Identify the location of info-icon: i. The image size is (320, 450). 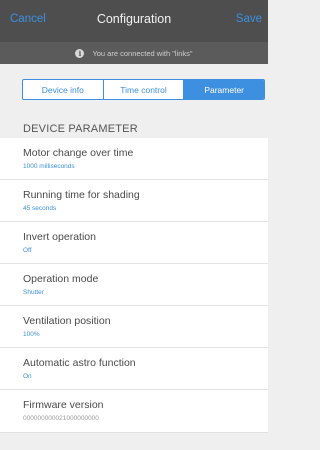
(80, 53).